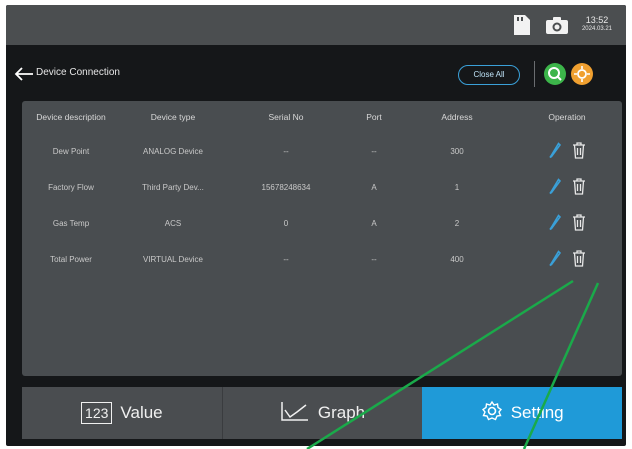  Describe the element at coordinates (286, 117) in the screenshot. I see `column-header: Serial No` at that location.